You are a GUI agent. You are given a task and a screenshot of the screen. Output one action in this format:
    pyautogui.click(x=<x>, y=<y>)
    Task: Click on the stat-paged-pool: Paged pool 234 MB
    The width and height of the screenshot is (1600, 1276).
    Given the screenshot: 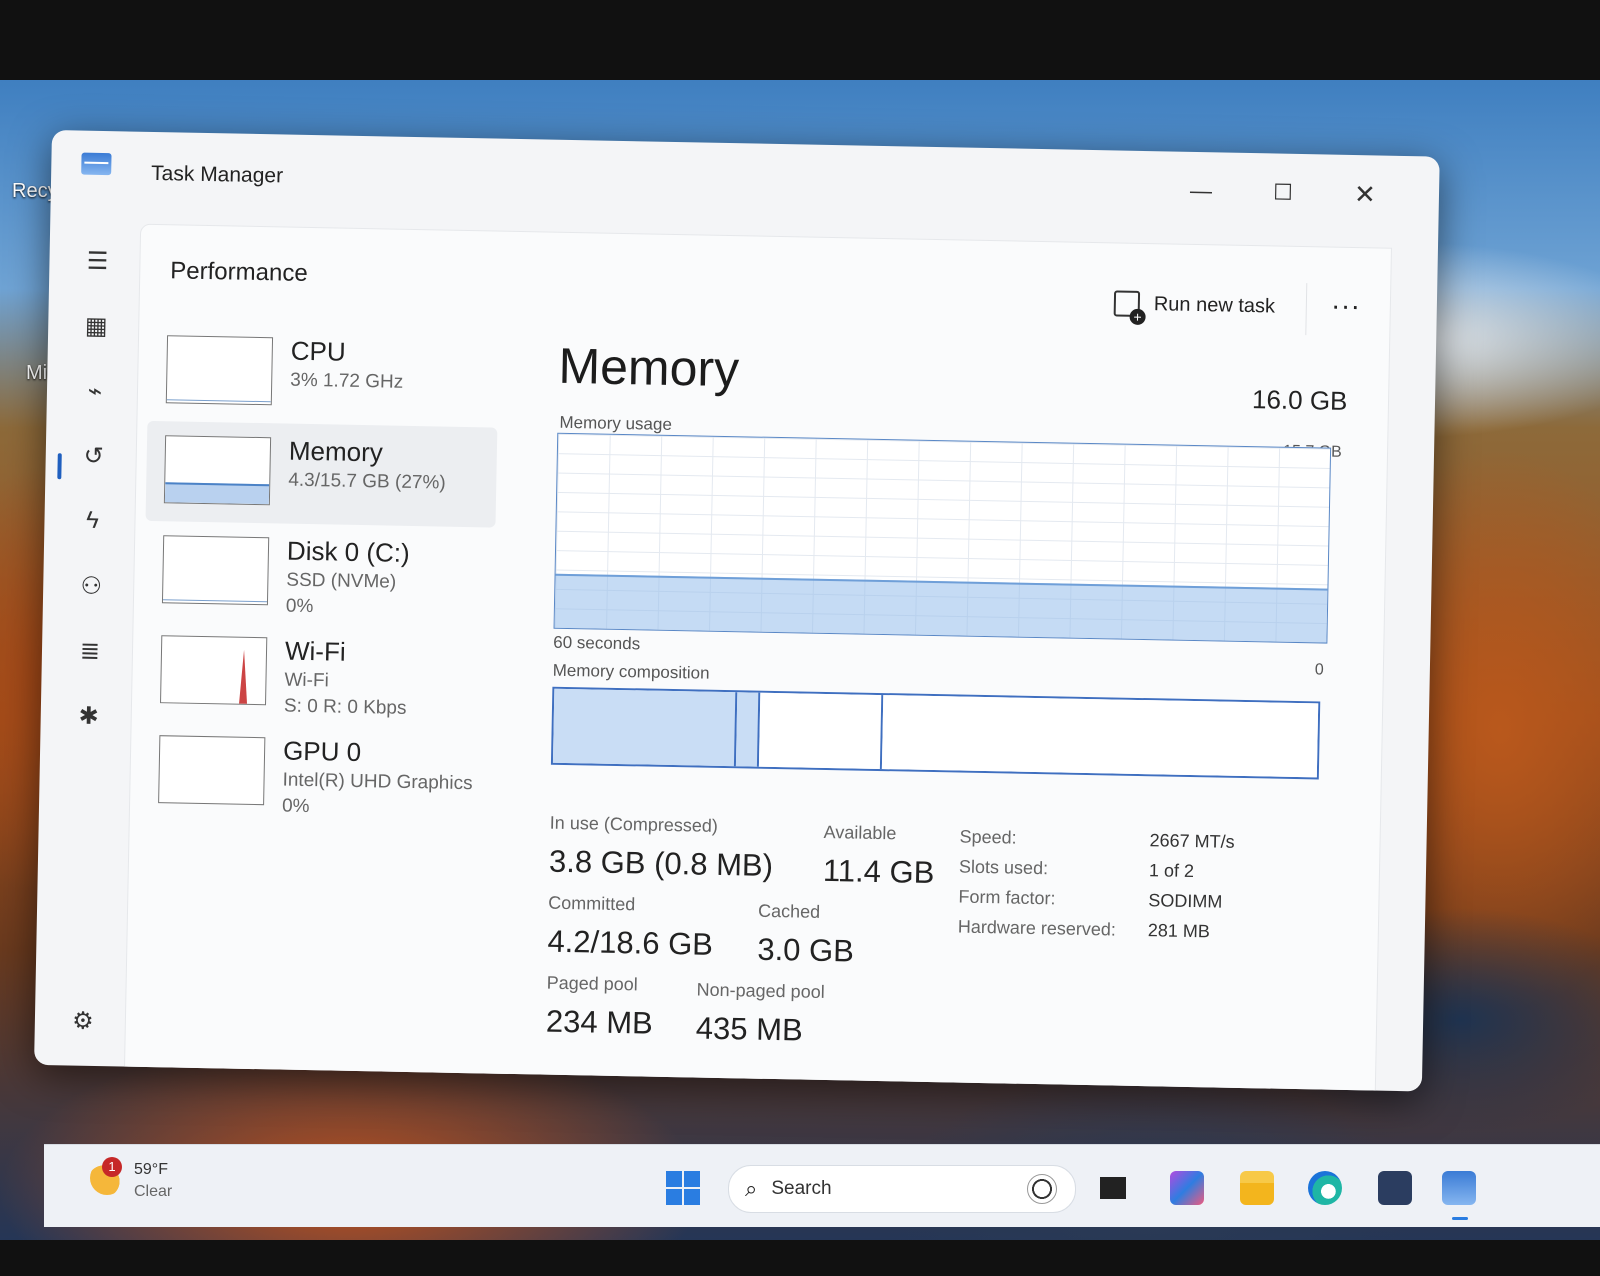 What is the action you would take?
    pyautogui.click(x=600, y=1007)
    